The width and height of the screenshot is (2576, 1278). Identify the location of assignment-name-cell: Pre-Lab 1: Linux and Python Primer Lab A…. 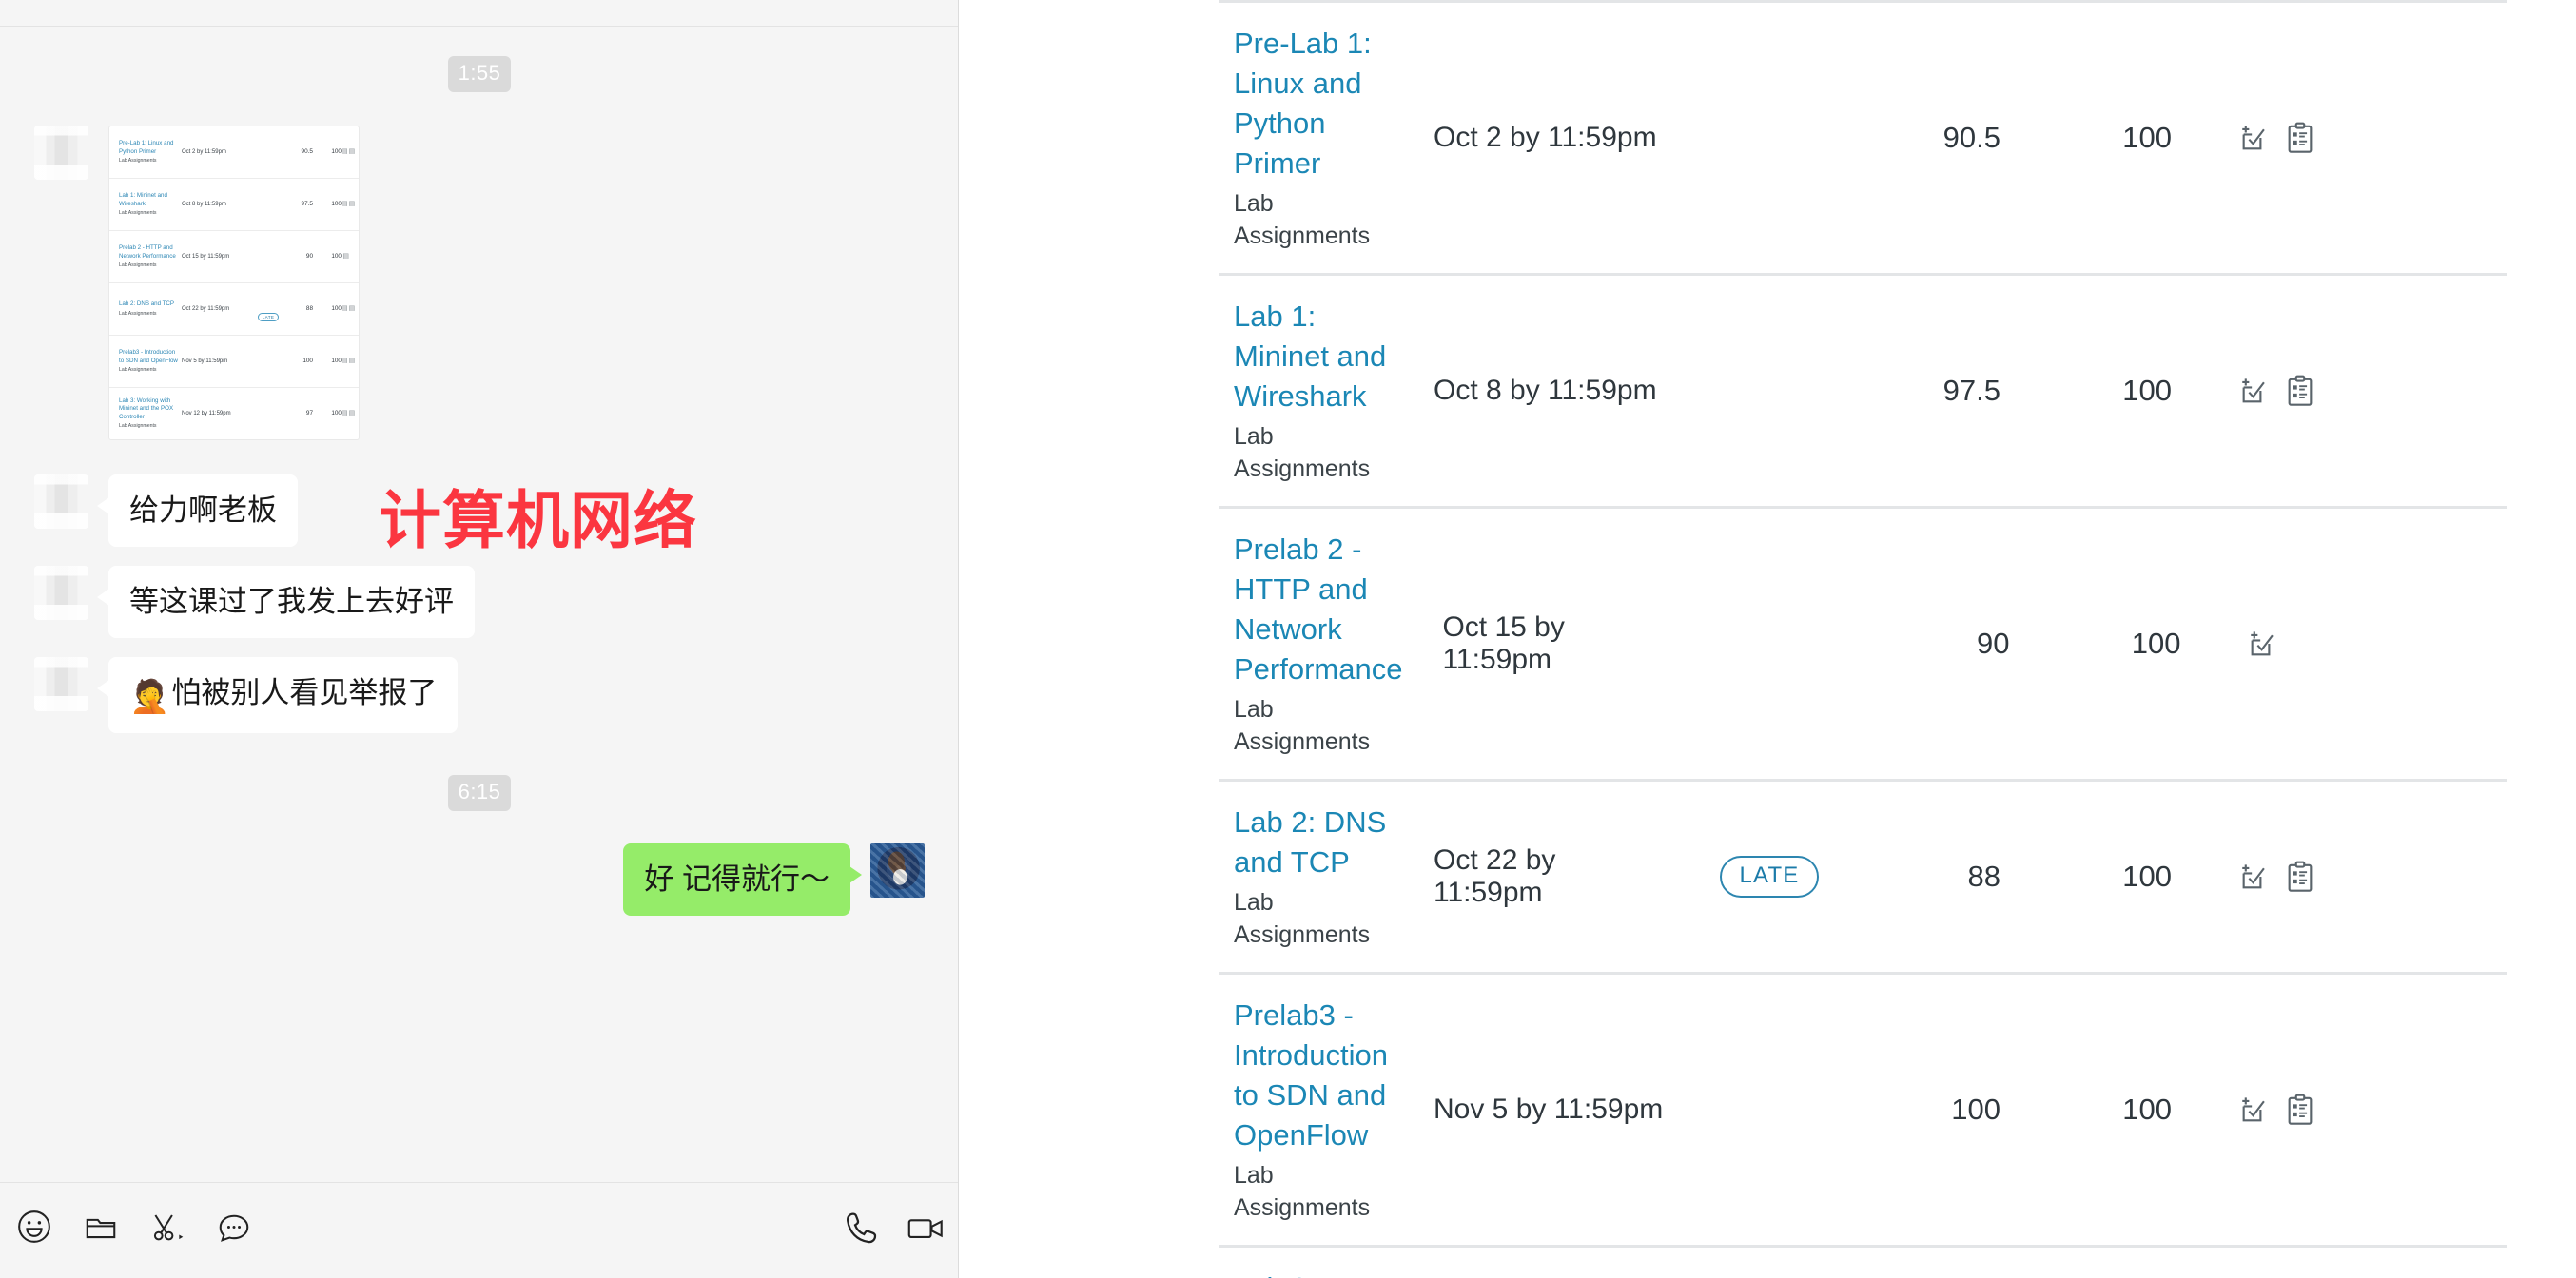
(1307, 138).